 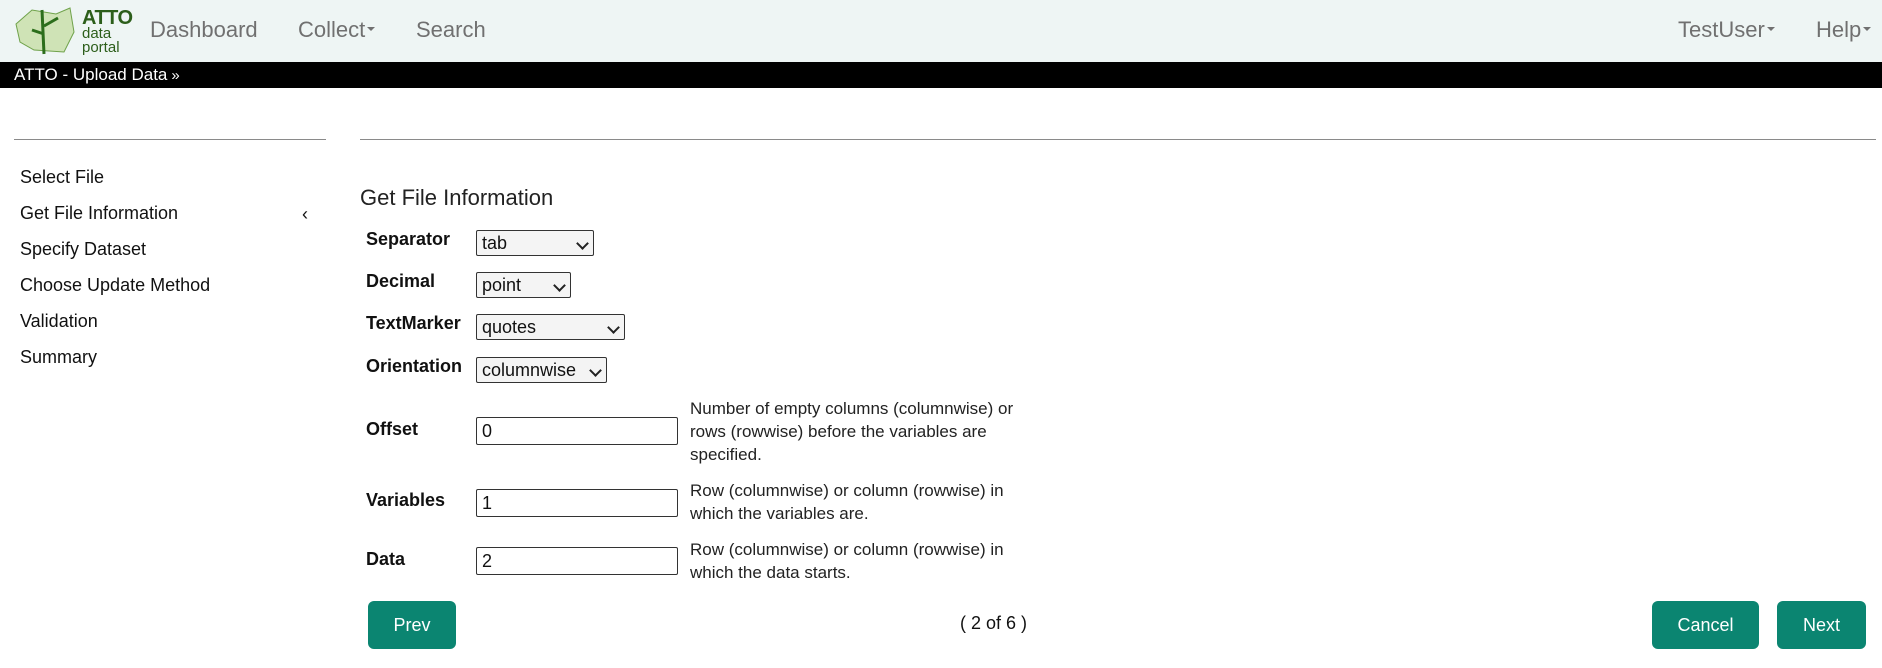 I want to click on textmarker-select: quotes, so click(x=550, y=327).